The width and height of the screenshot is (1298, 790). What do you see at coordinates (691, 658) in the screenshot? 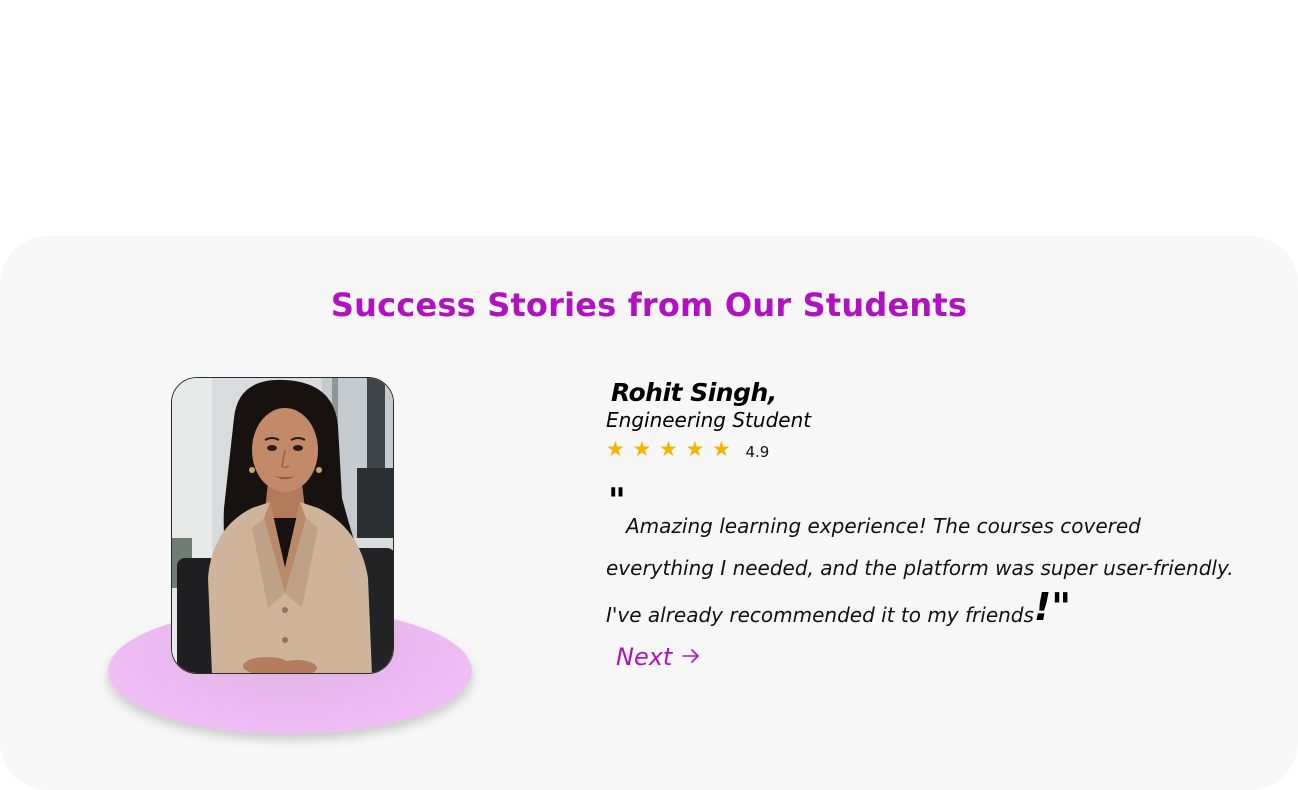
I see `arrow-right-icon` at bounding box center [691, 658].